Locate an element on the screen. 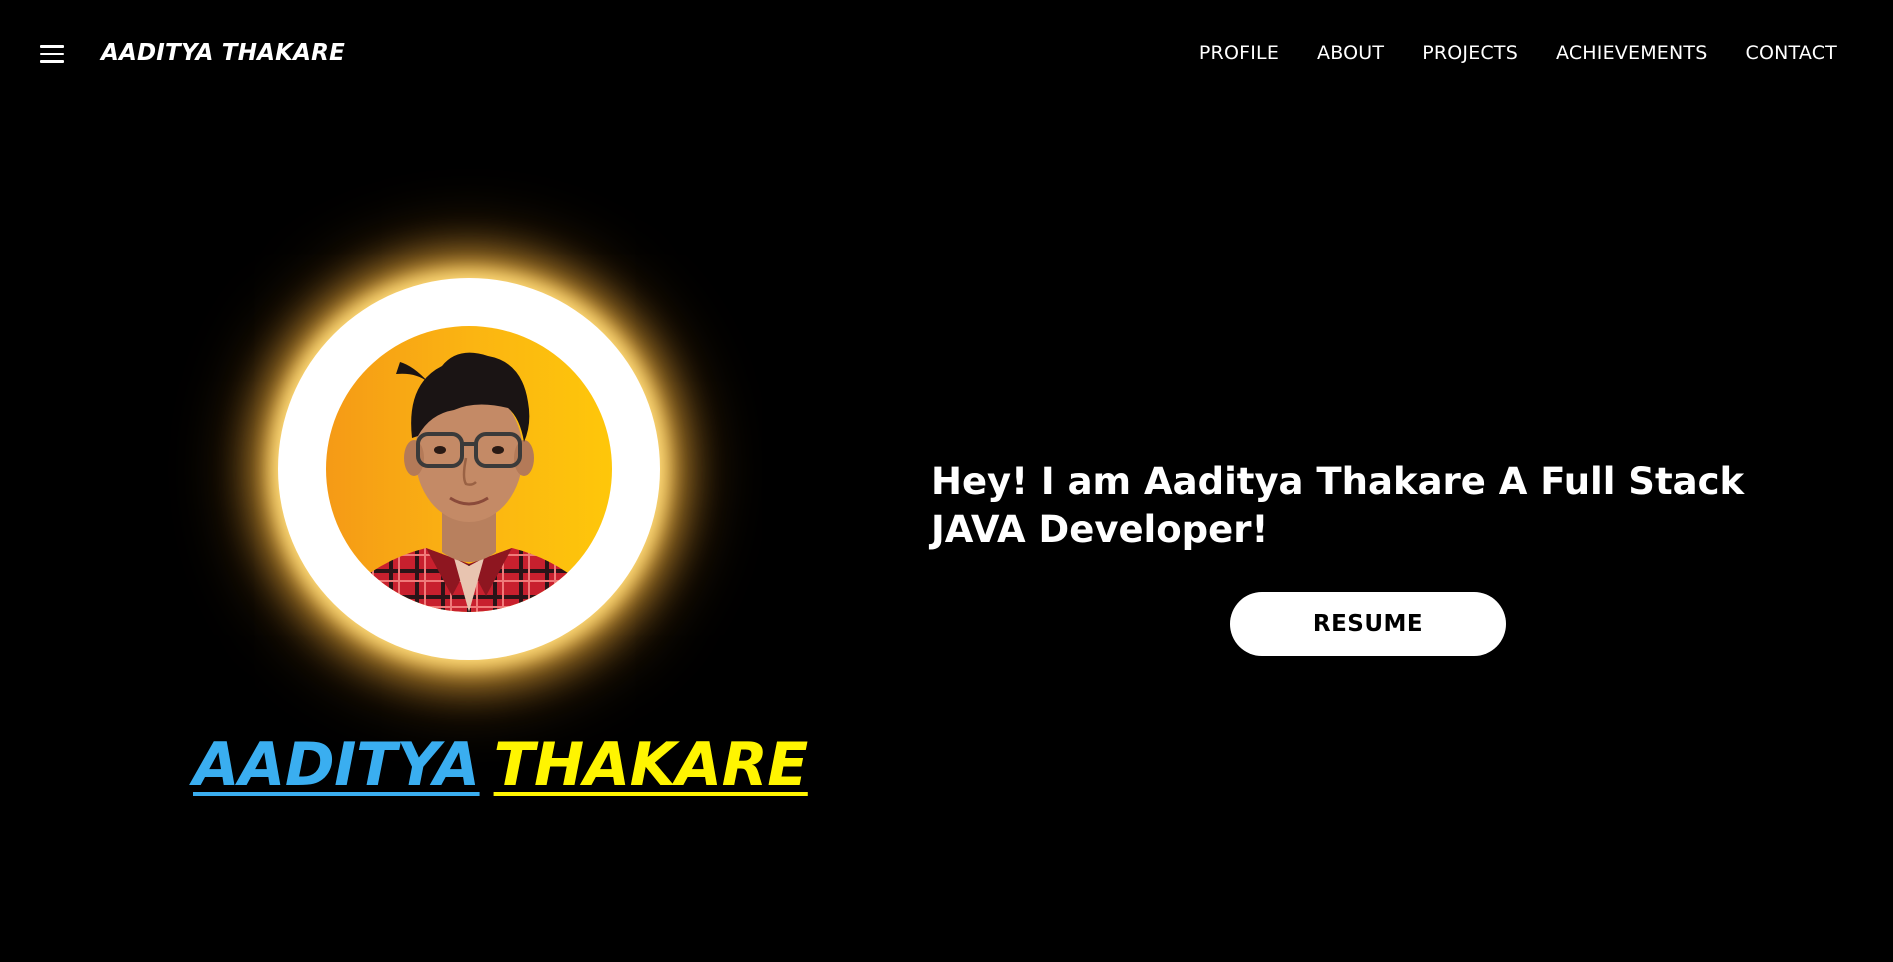 The width and height of the screenshot is (1893, 962). nav-profile: PROFILE is located at coordinates (1239, 53).